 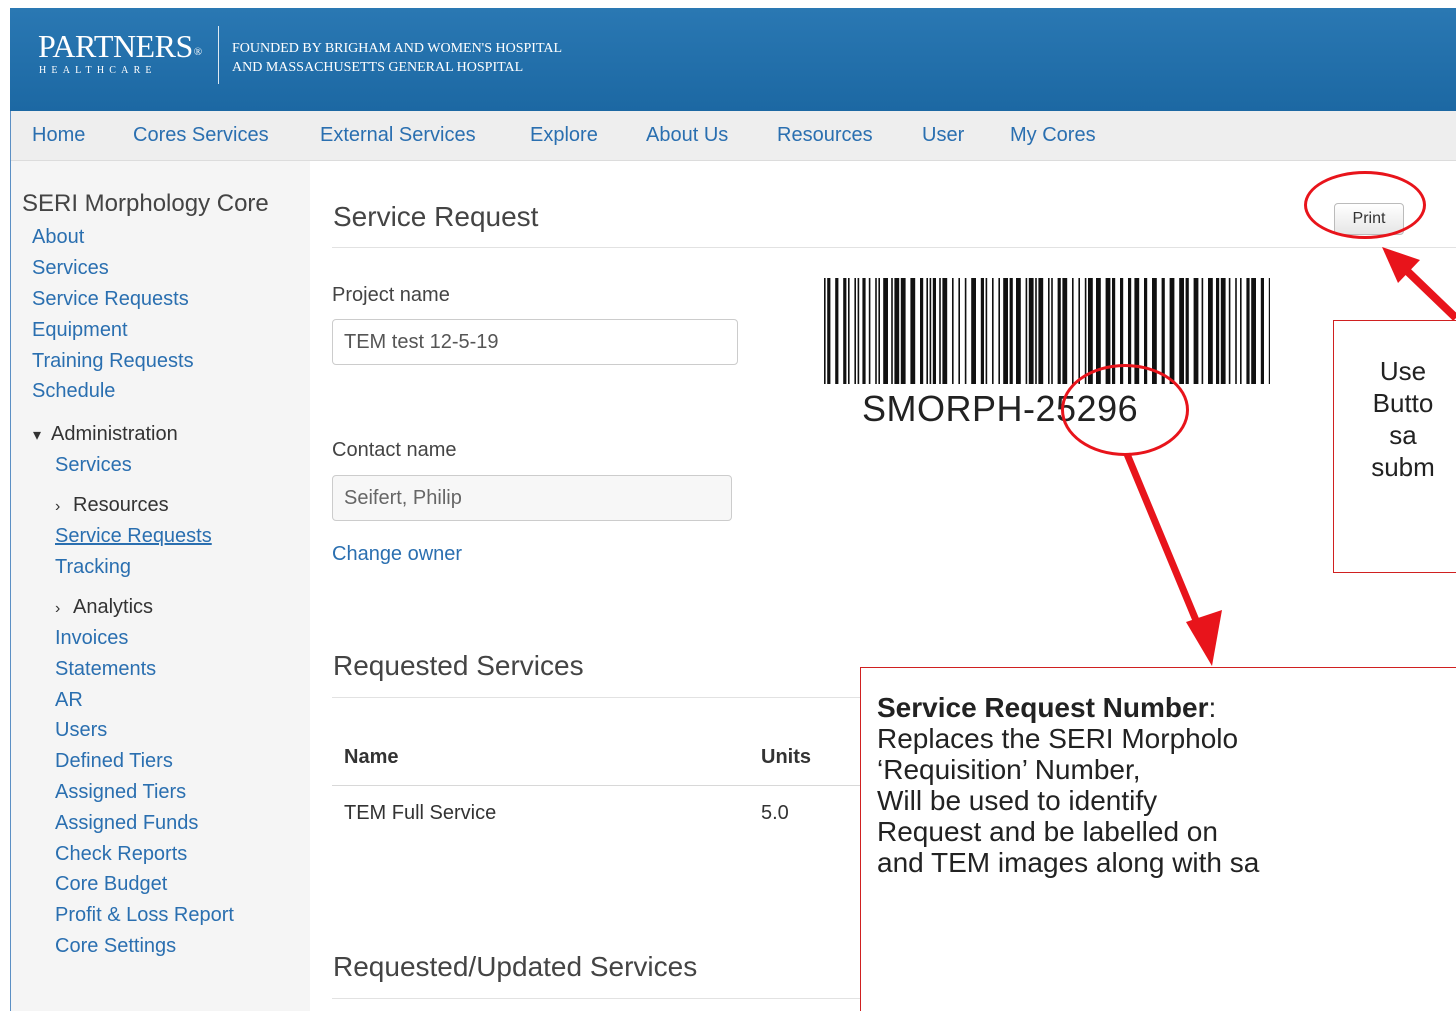 What do you see at coordinates (564, 135) in the screenshot?
I see `nav-explore: Explore` at bounding box center [564, 135].